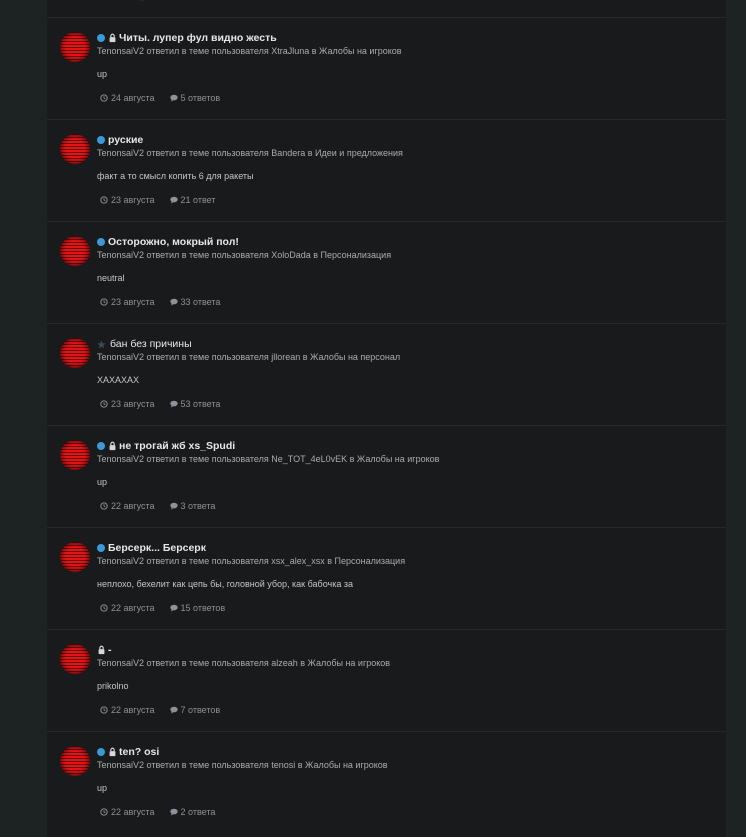 This screenshot has width=746, height=837. Describe the element at coordinates (118, 380) in the screenshot. I see `post-snippet: ХАХАХАХ` at that location.